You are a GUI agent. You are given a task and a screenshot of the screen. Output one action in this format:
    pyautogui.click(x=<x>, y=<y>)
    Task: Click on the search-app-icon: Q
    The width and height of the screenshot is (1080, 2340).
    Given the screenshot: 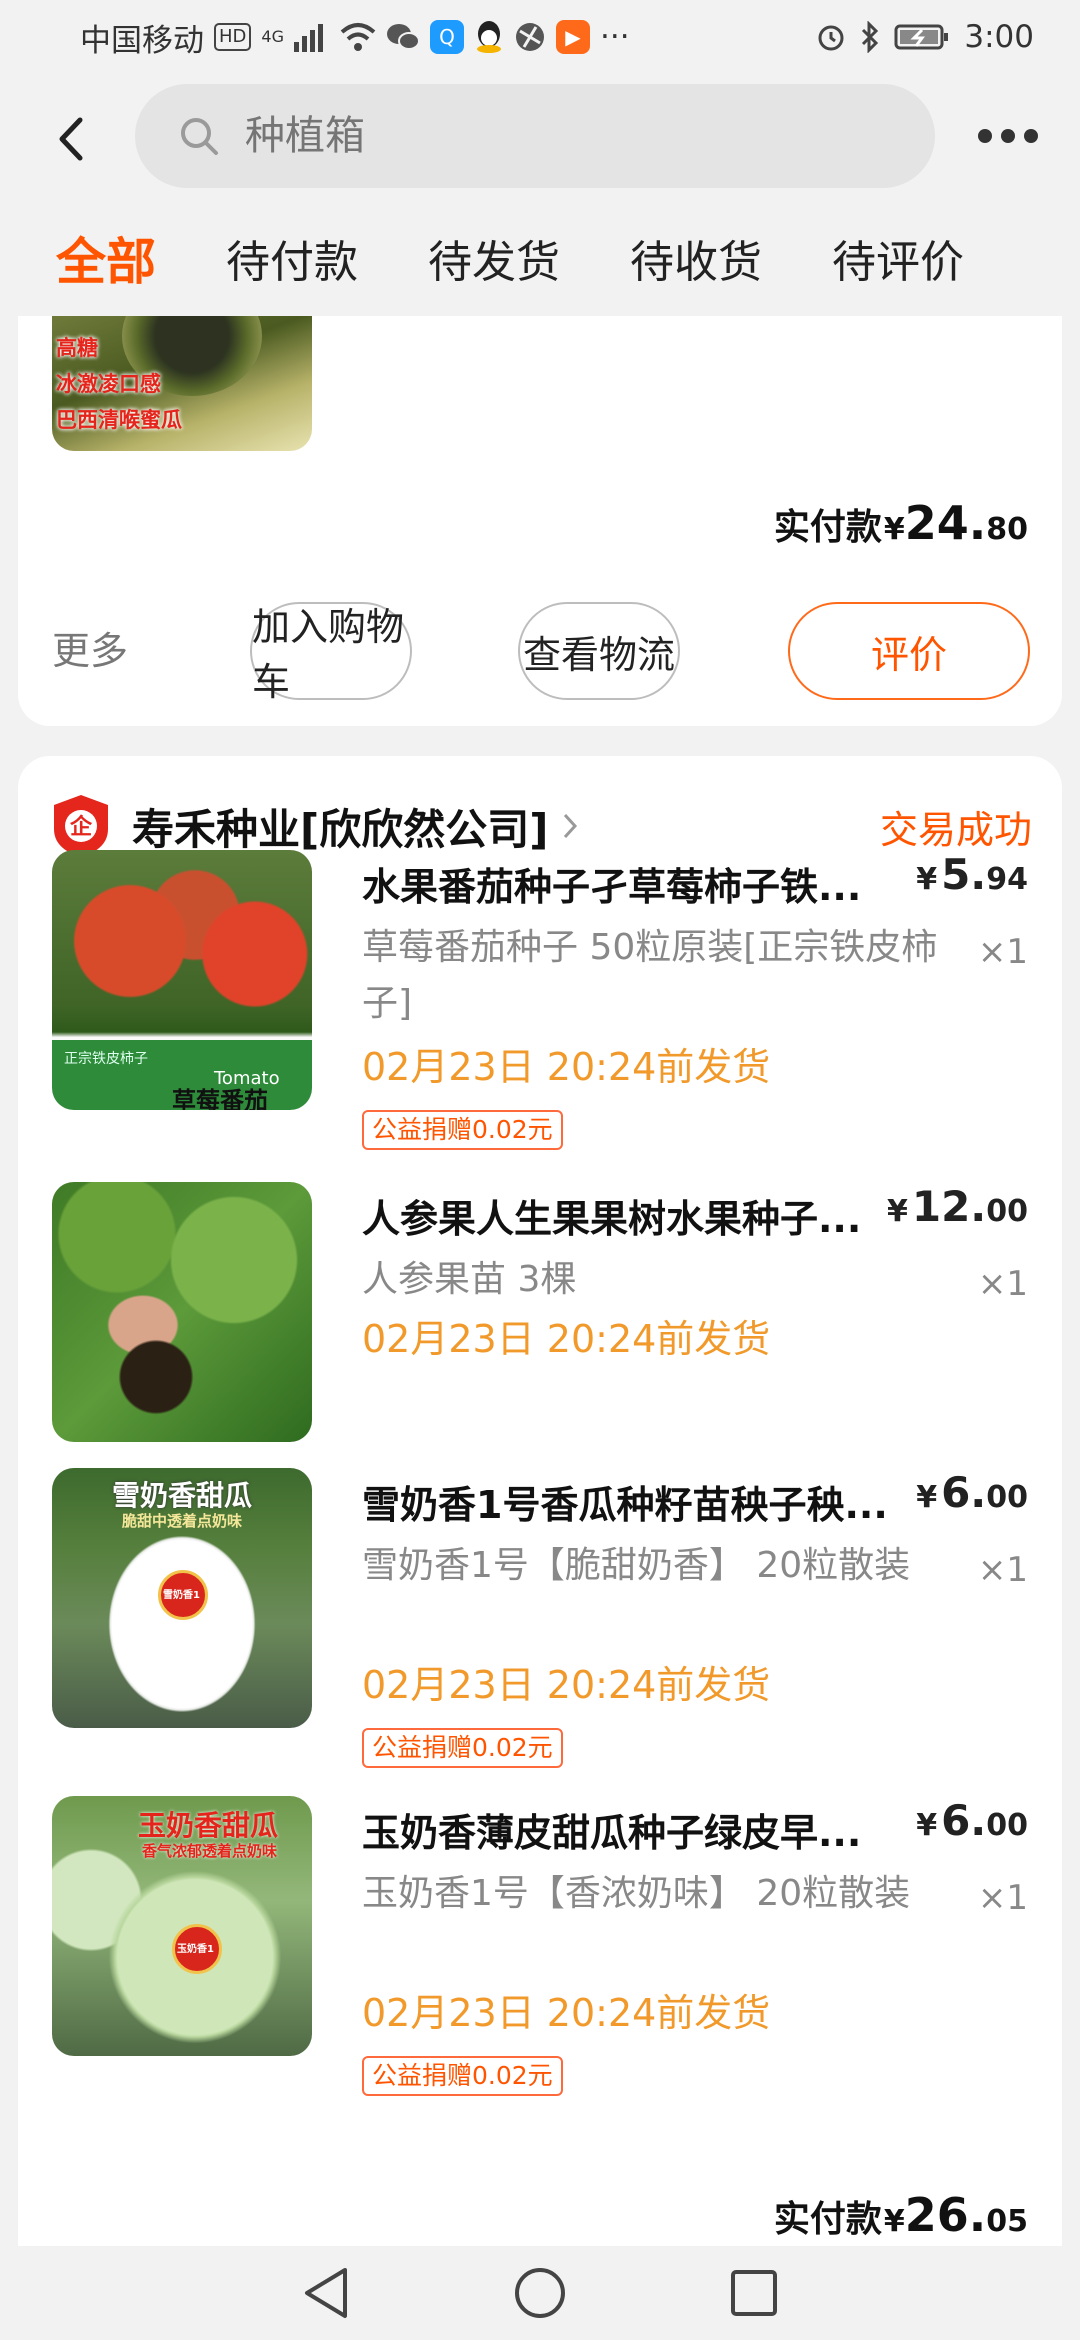 What is the action you would take?
    pyautogui.click(x=446, y=37)
    